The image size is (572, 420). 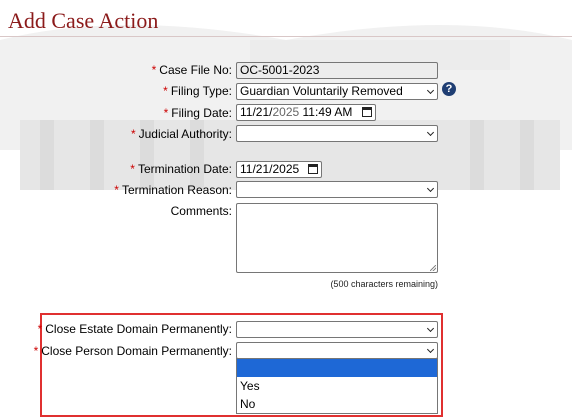 I want to click on filing-date-label: * Filing Date:, so click(x=197, y=113).